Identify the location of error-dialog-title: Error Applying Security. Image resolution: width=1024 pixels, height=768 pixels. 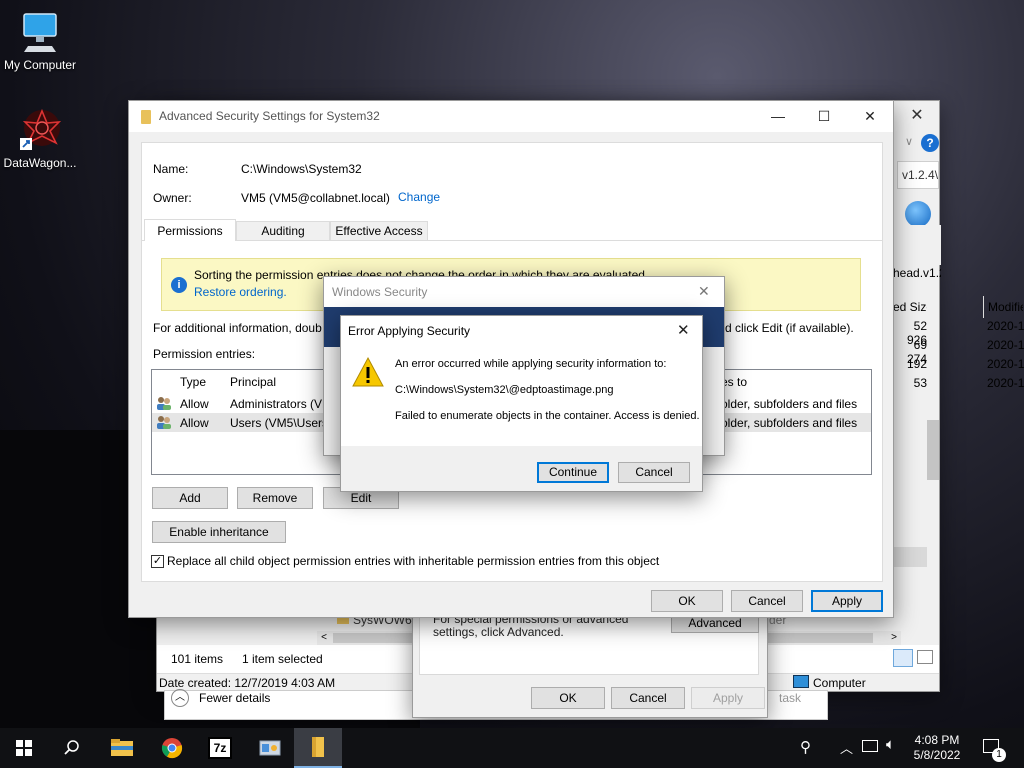
(409, 331).